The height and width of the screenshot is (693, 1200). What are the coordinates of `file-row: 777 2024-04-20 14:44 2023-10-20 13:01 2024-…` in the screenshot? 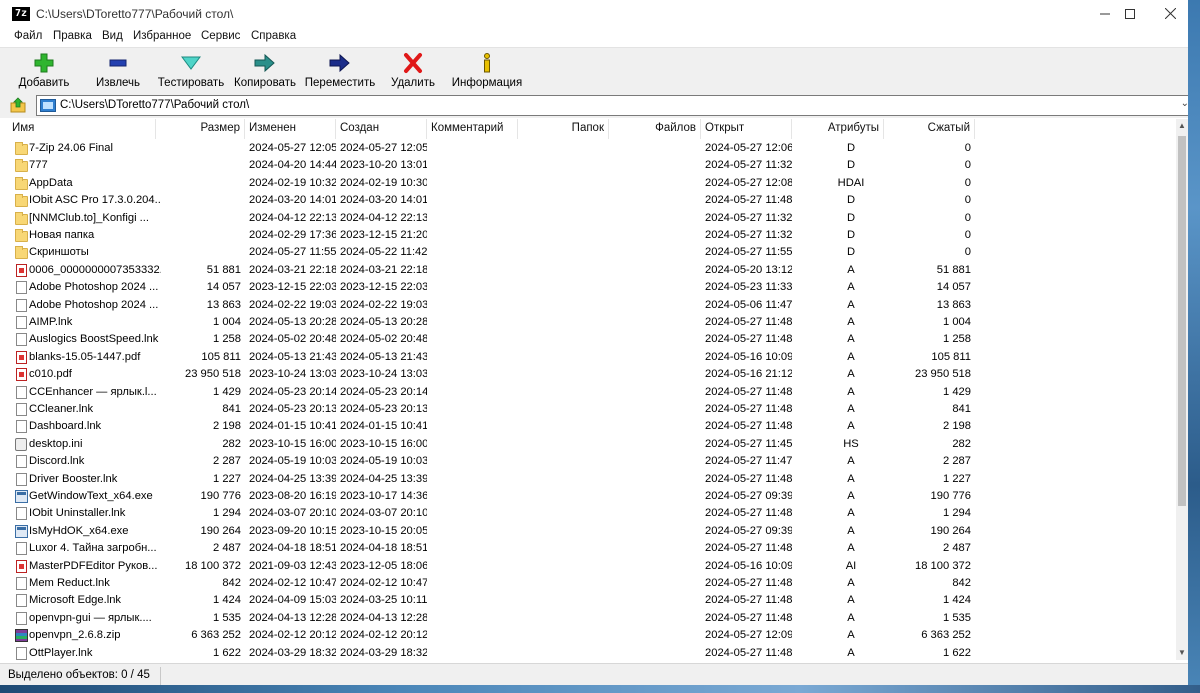 It's located at (592, 165).